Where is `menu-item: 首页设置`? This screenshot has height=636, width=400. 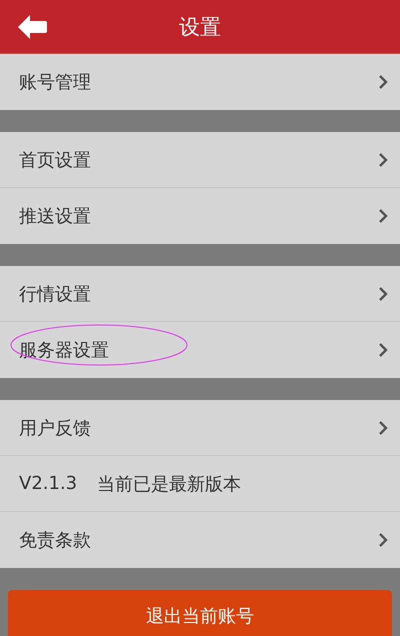
menu-item: 首页设置 is located at coordinates (200, 160).